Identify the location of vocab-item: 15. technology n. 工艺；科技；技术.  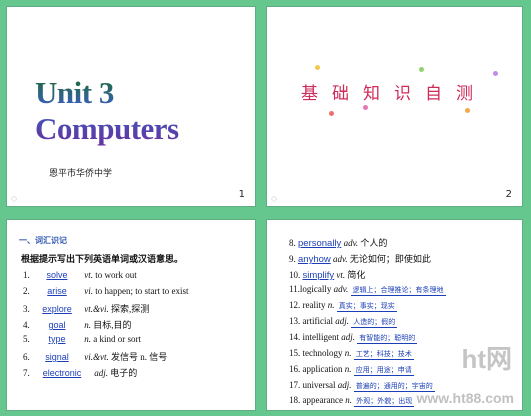
(351, 354).